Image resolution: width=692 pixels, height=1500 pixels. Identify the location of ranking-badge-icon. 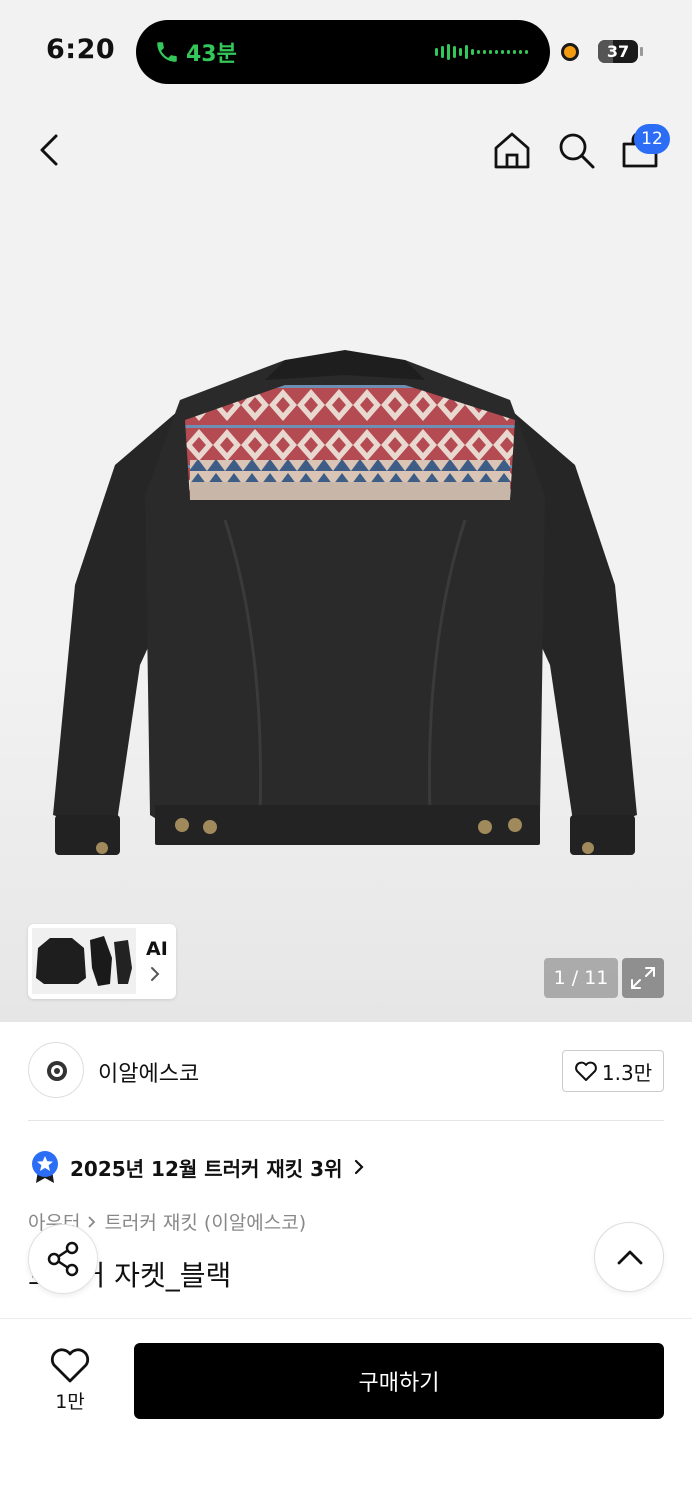
(45, 1167).